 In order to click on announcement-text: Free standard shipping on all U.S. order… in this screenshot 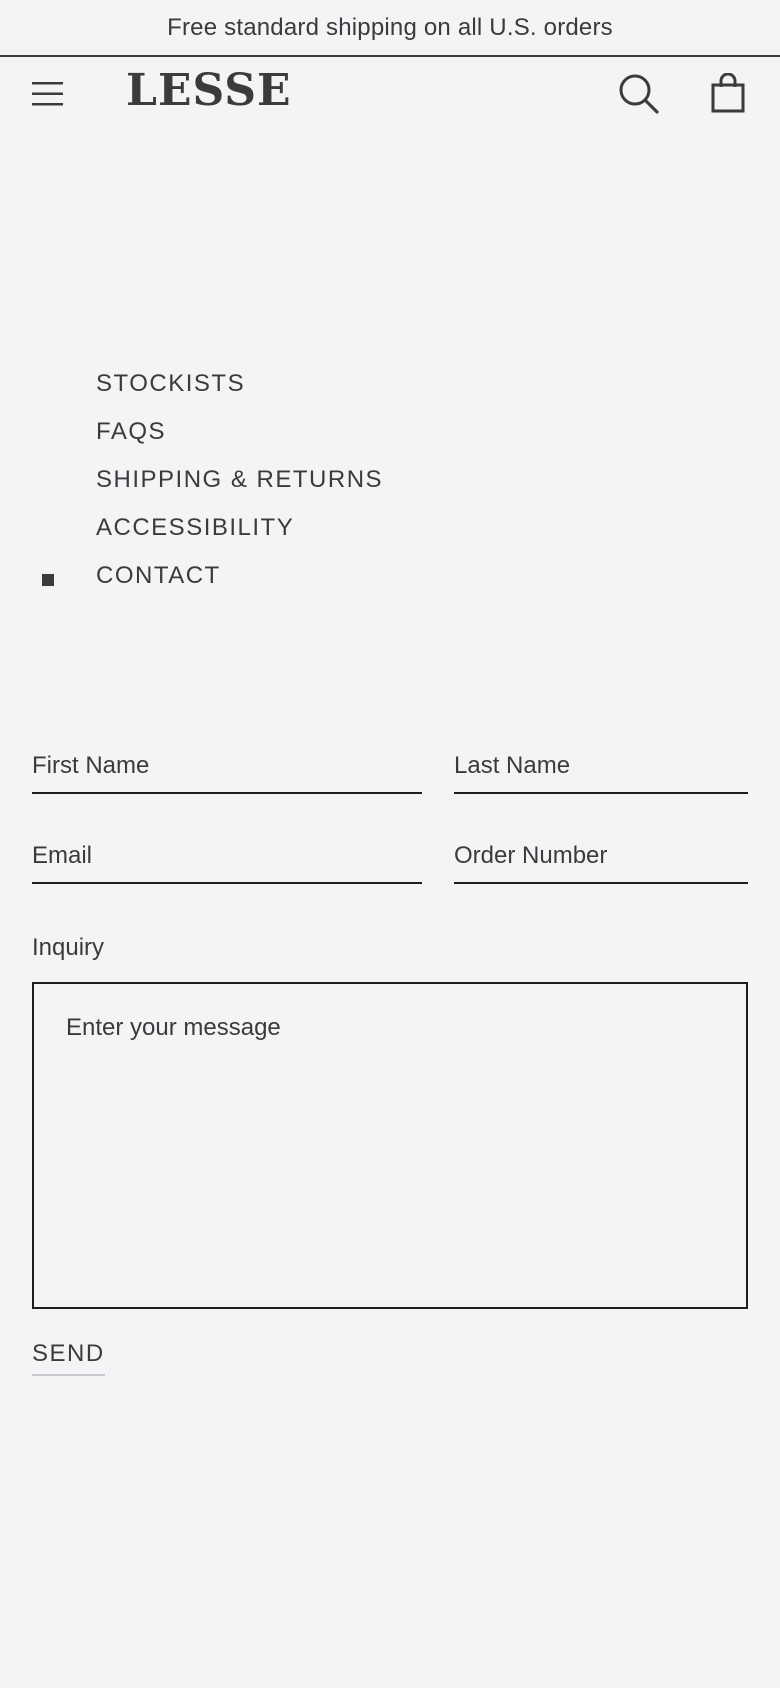, I will do `click(390, 27)`.